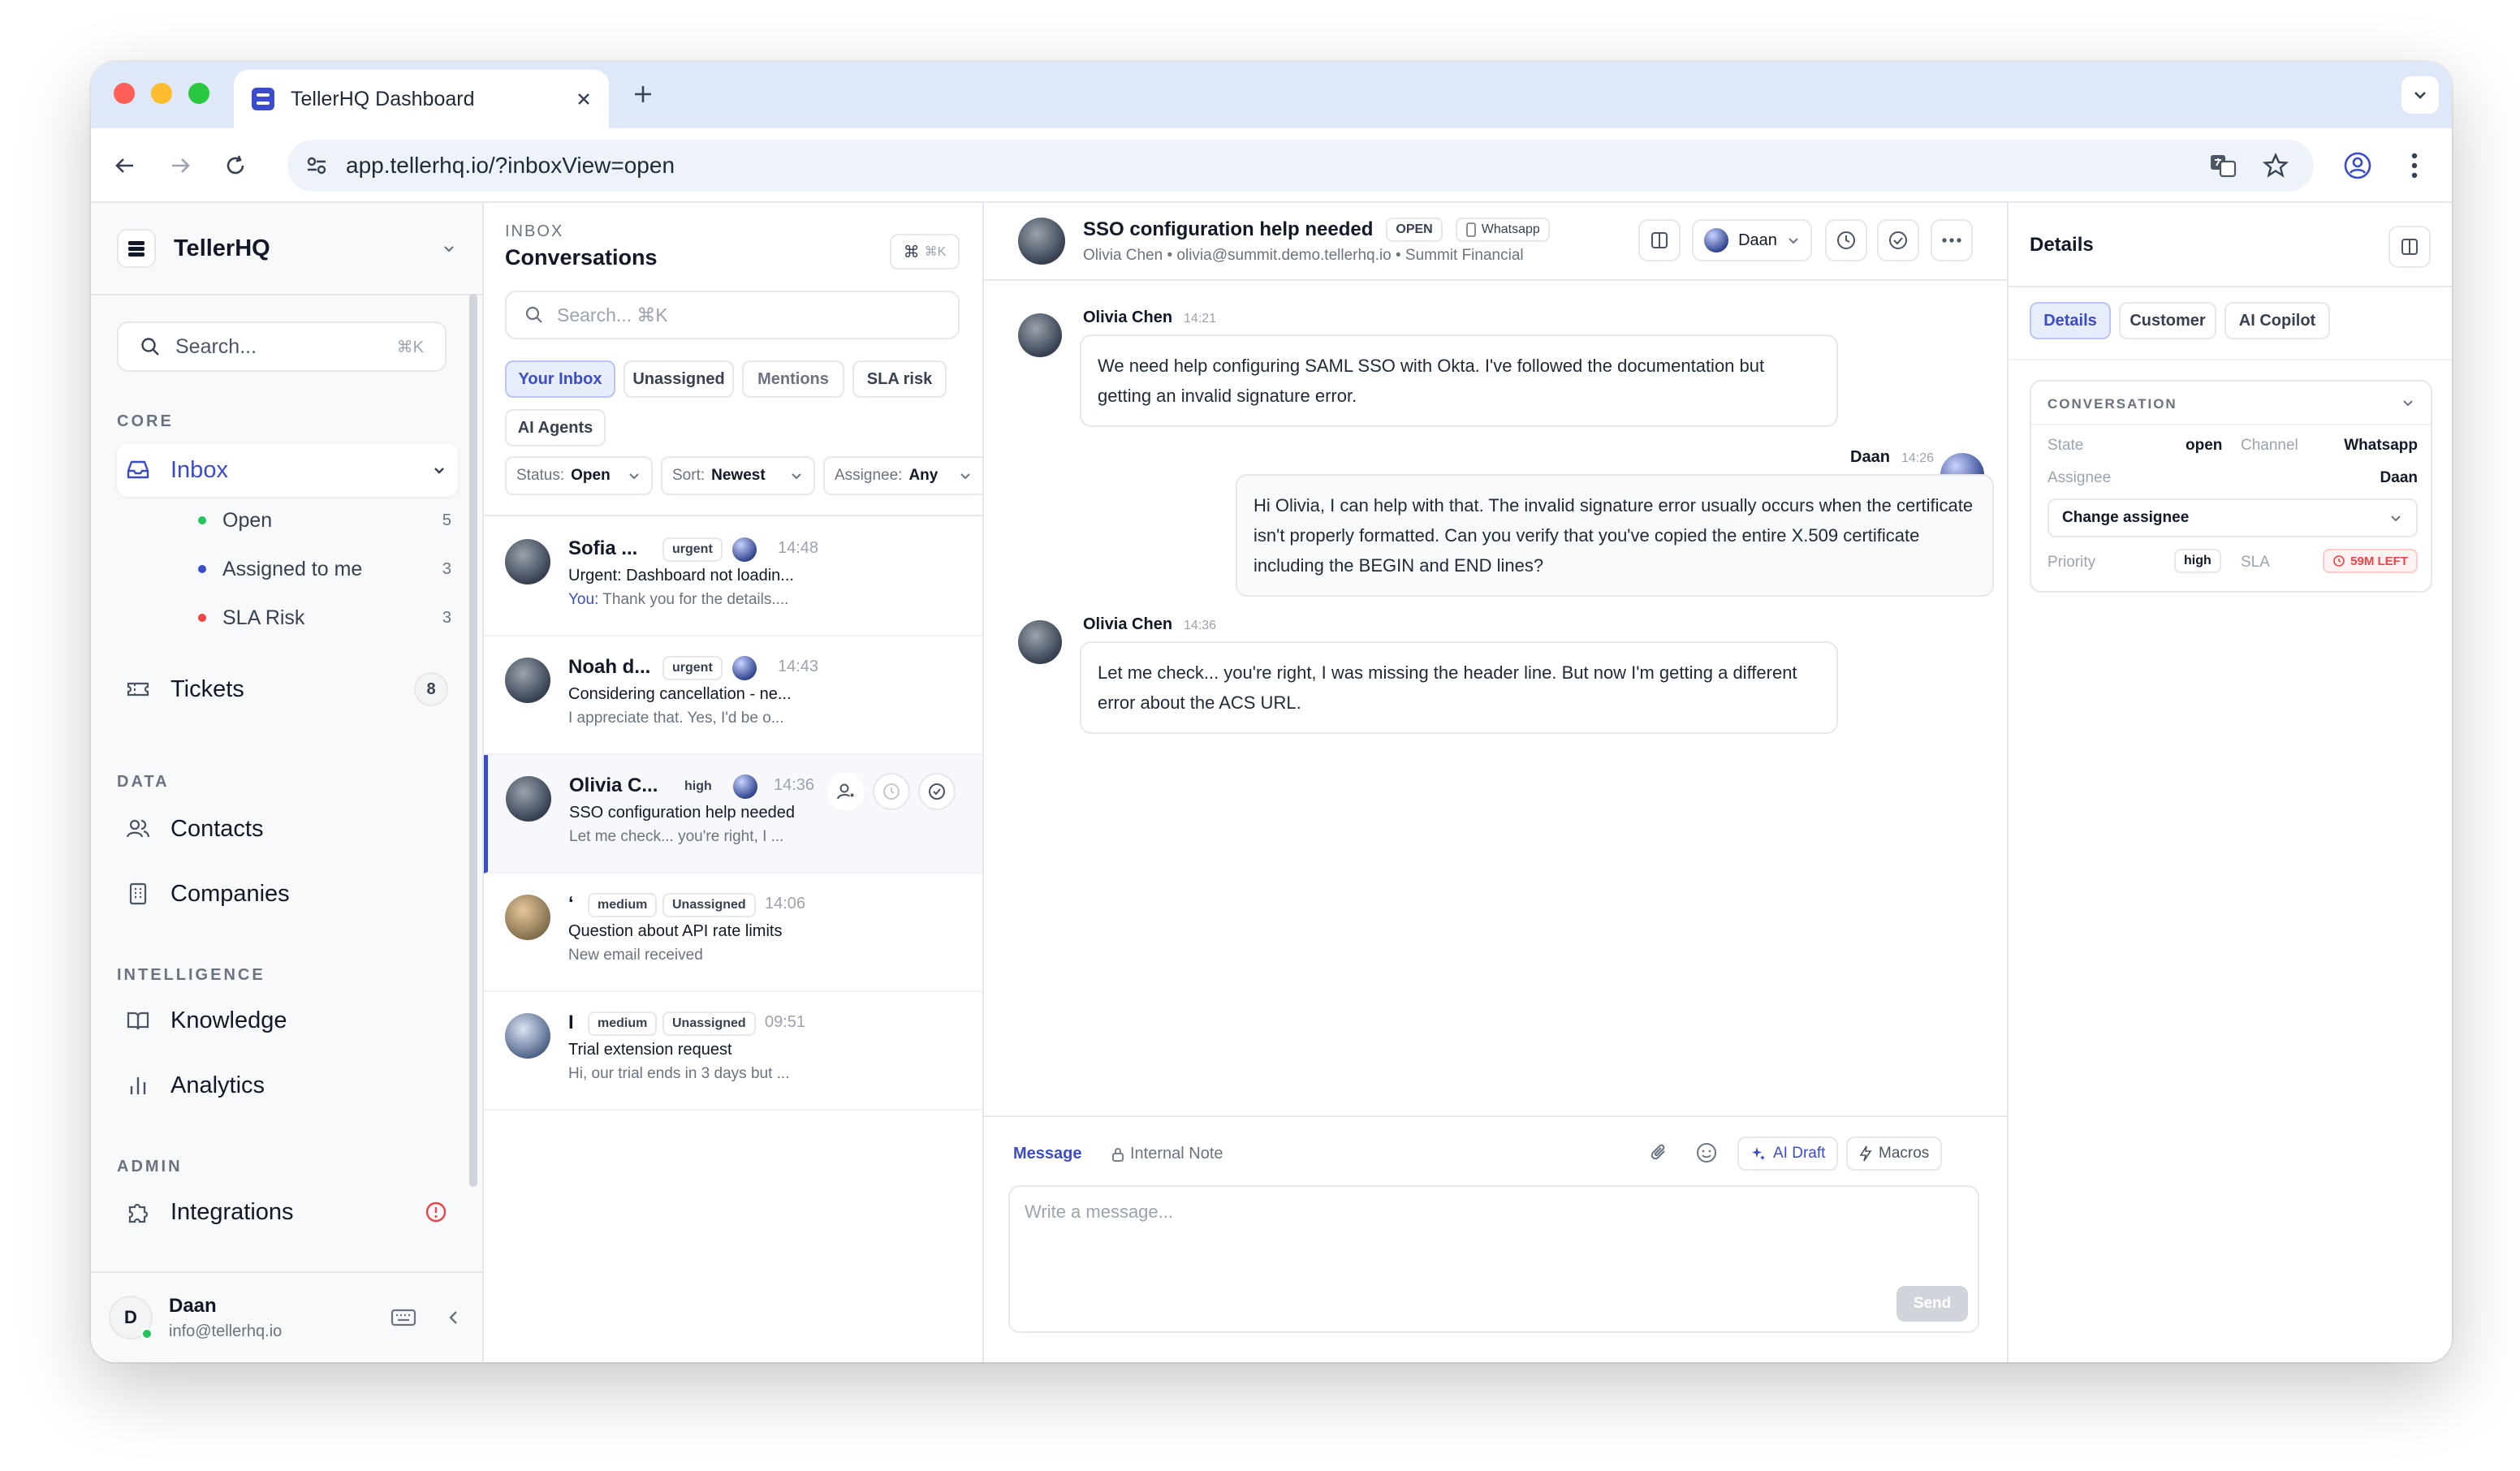  Describe the element at coordinates (287, 1212) in the screenshot. I see `sidebar-item-integrations: Integrations` at that location.